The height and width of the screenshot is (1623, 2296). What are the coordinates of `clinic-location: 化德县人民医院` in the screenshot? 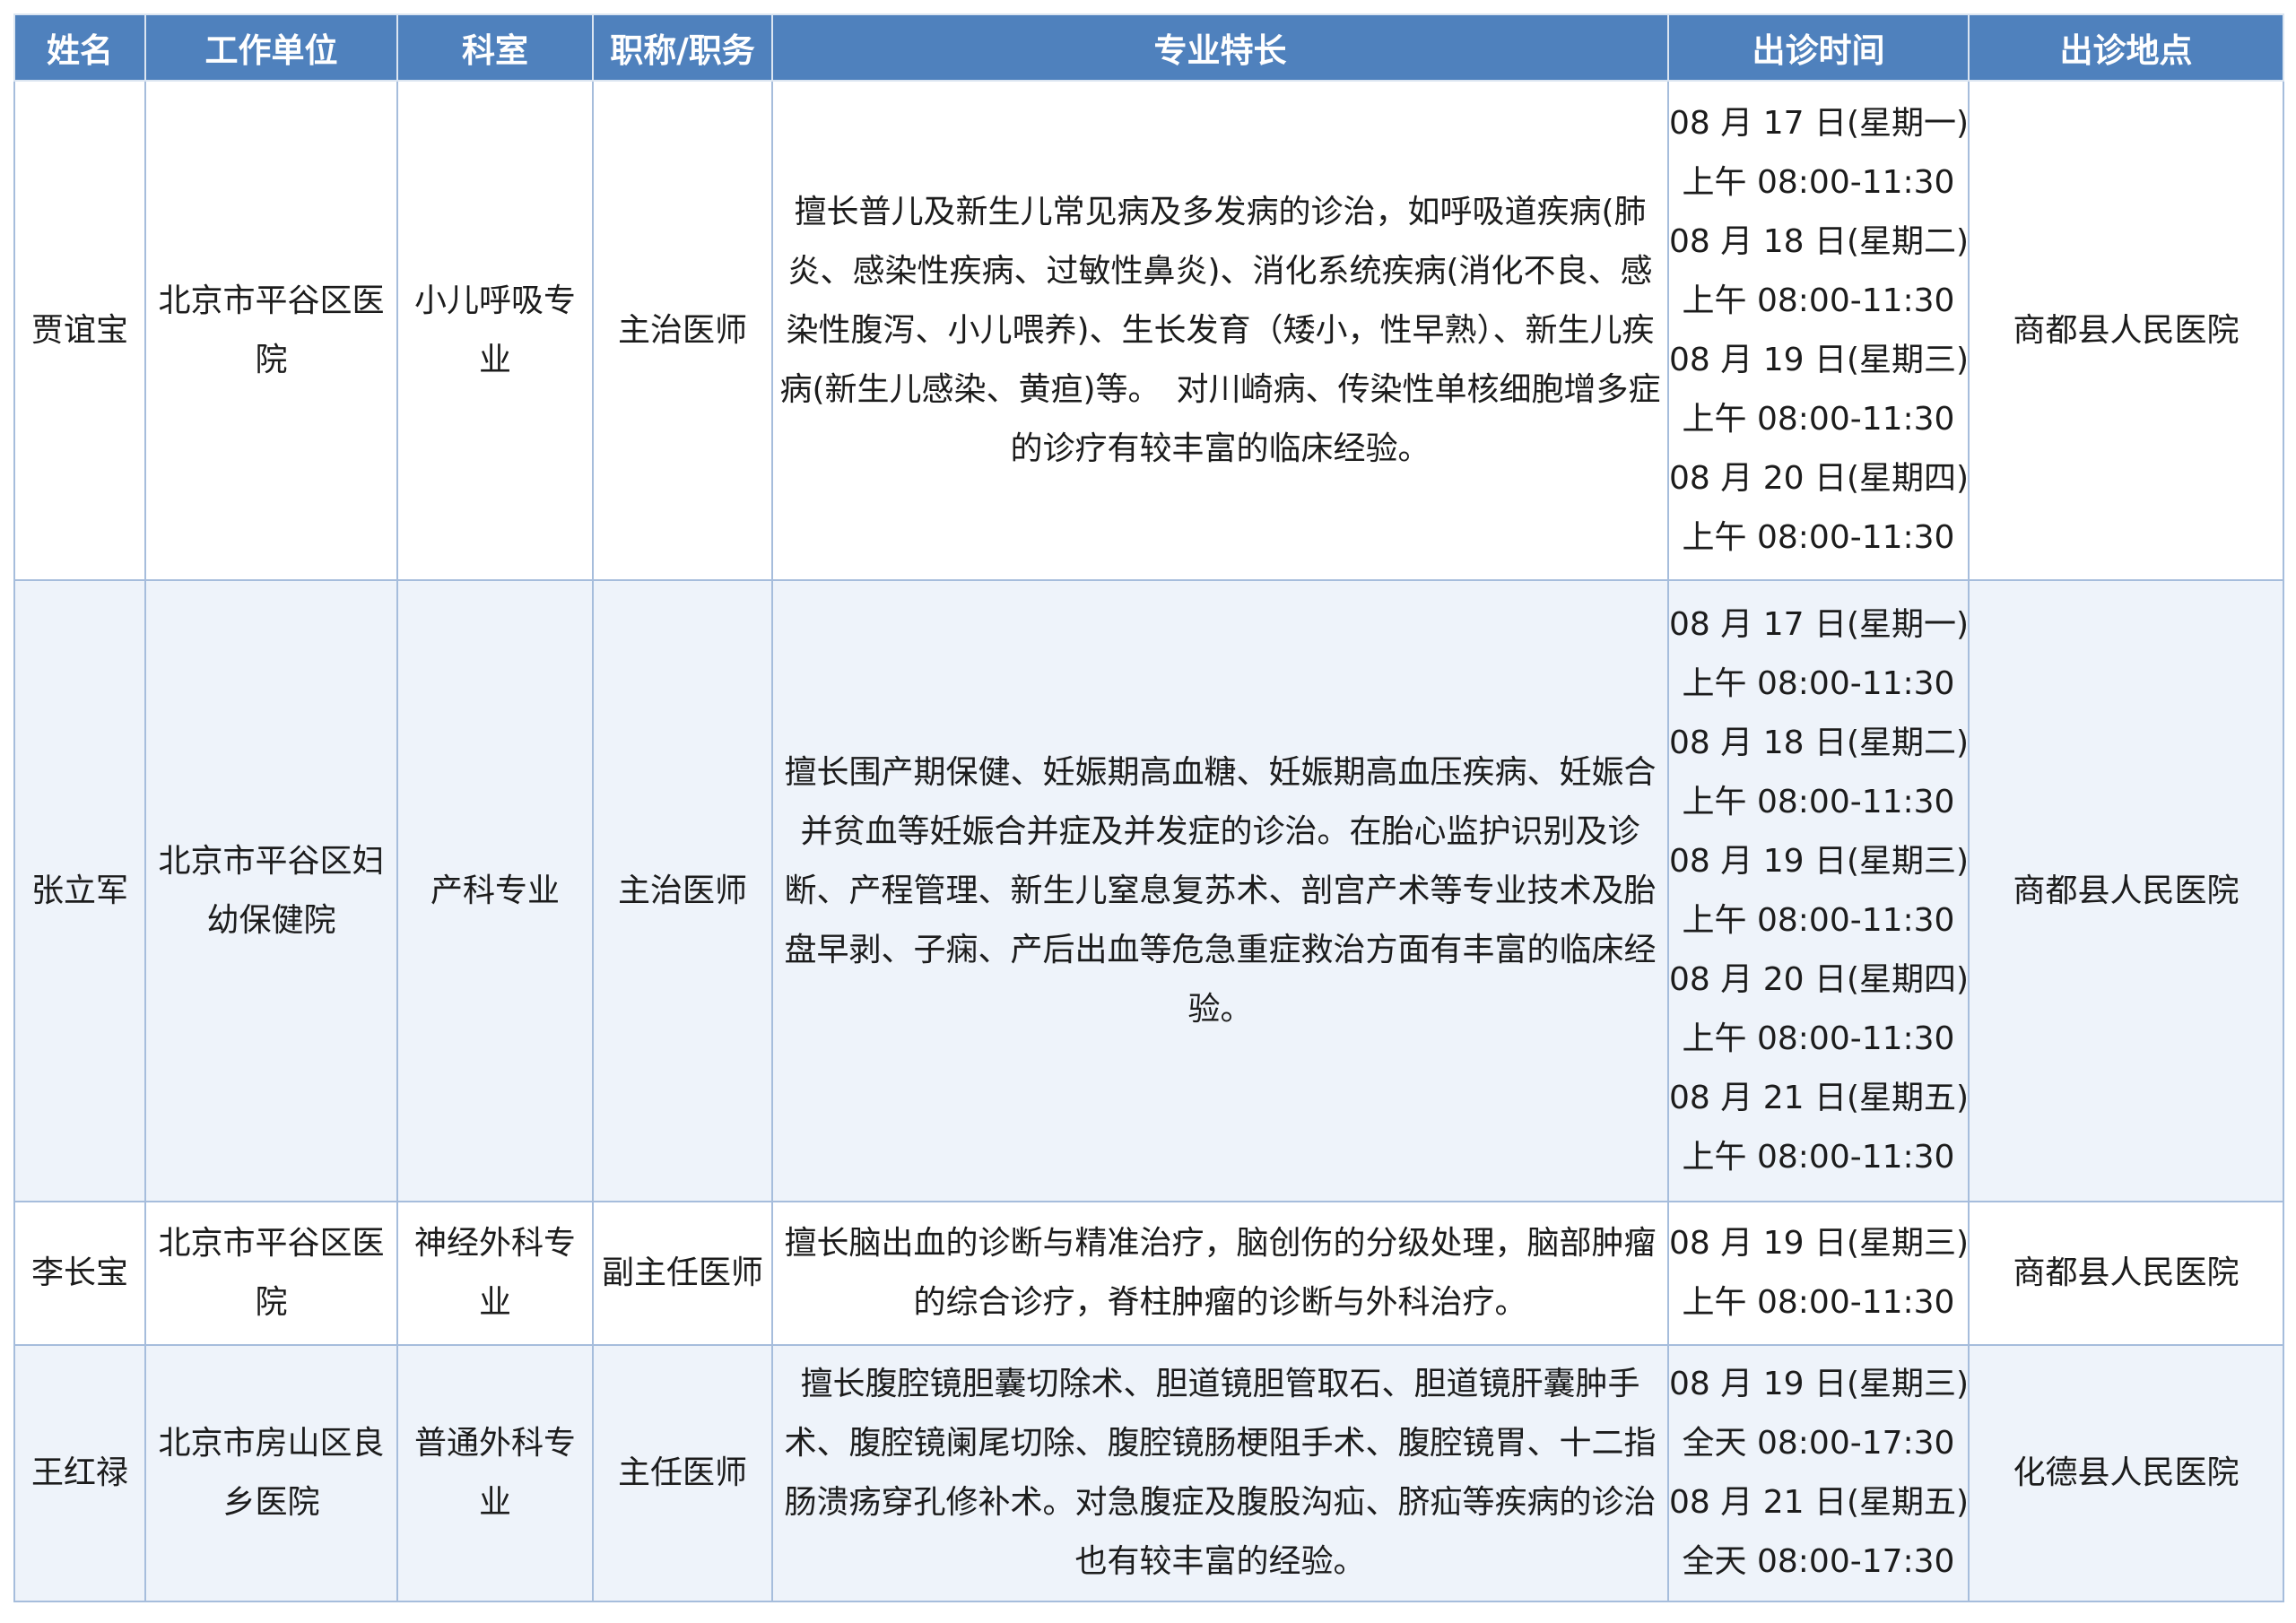 It's located at (2126, 1473).